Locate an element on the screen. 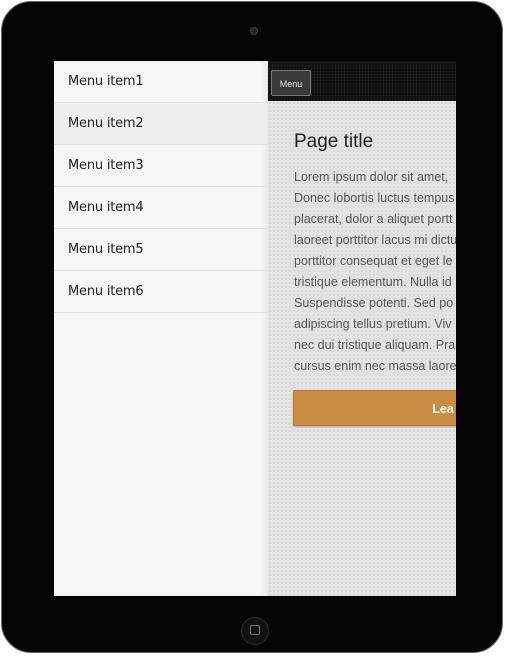 This screenshot has height=656, width=506. body-line: tristique elementum. Nulla id is located at coordinates (373, 282).